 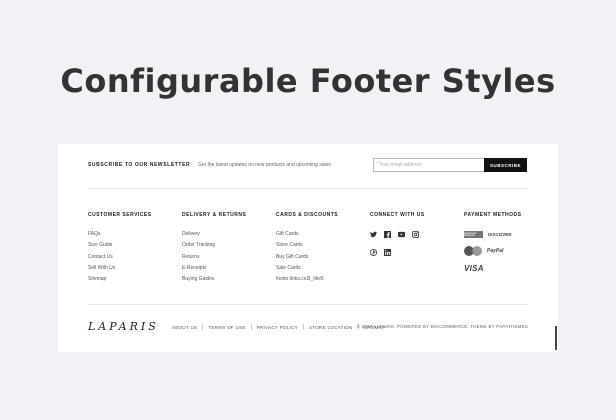 I want to click on footer-link-buying-guides: Buying Guides, so click(x=214, y=281).